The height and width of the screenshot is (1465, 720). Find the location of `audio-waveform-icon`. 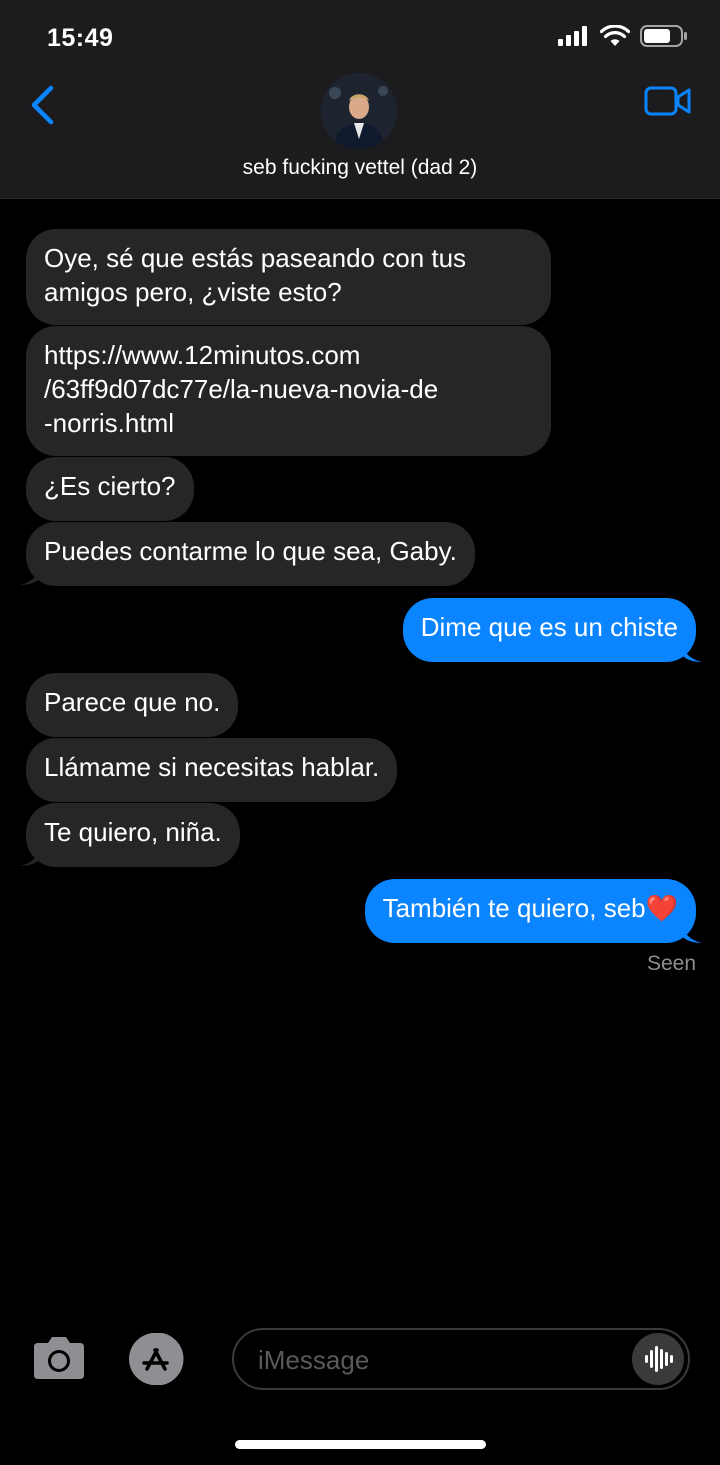

audio-waveform-icon is located at coordinates (659, 1359).